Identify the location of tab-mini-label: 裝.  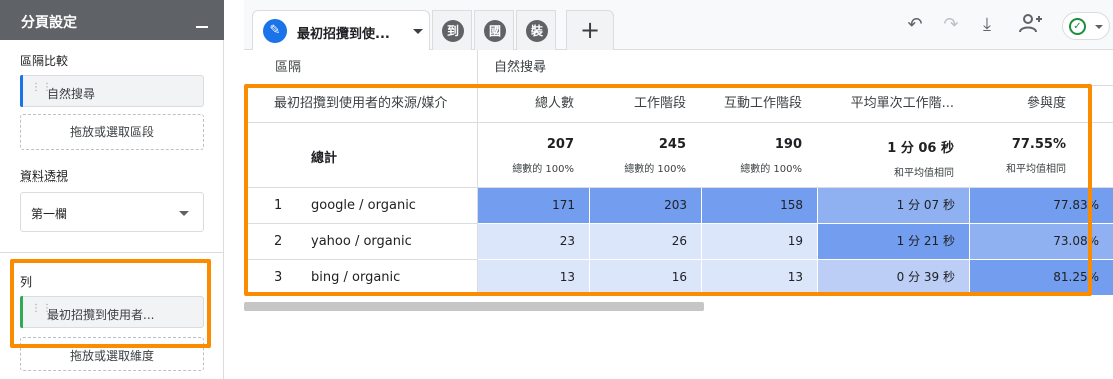
(537, 31).